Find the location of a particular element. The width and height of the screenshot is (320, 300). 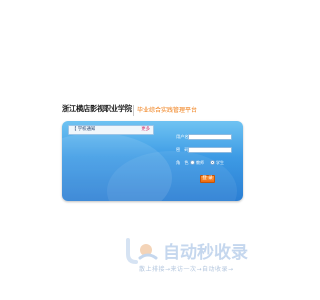

username-field-box is located at coordinates (210, 142).